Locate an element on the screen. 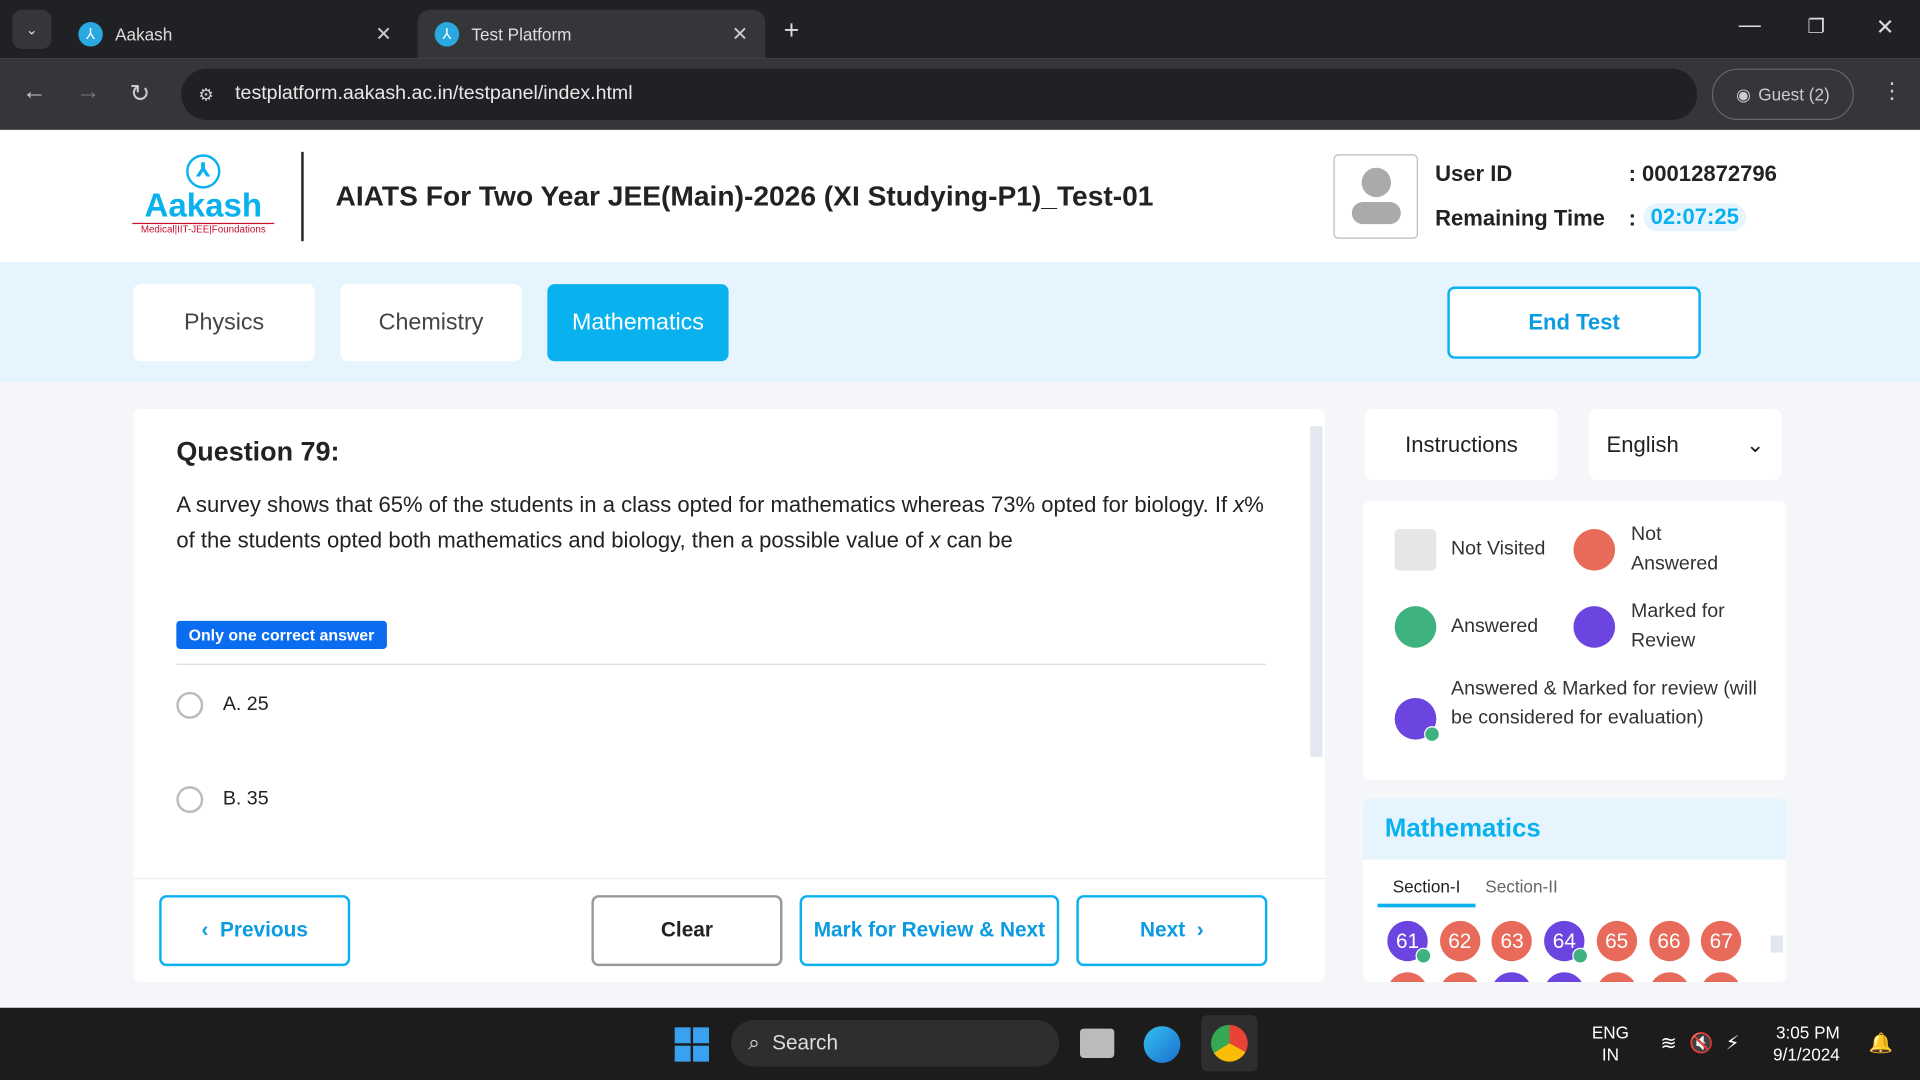 The height and width of the screenshot is (1080, 1920). search-label: Search is located at coordinates (805, 1043).